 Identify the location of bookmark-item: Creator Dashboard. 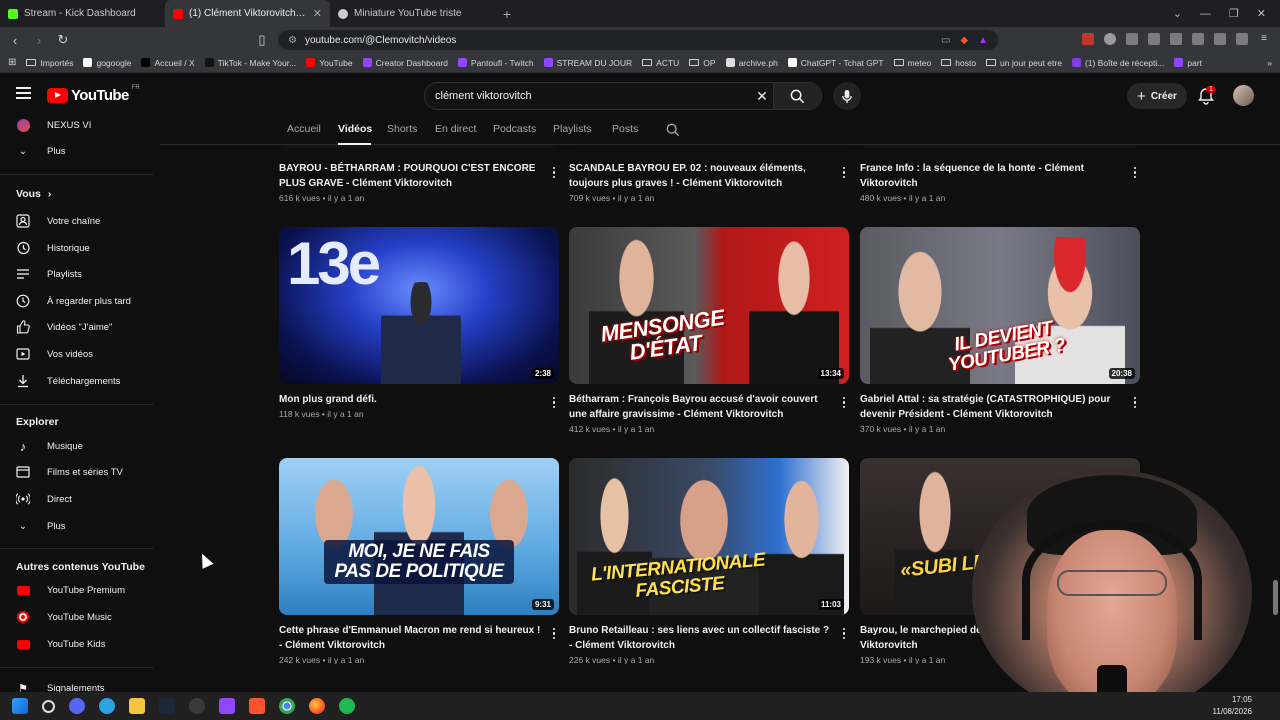
(405, 63).